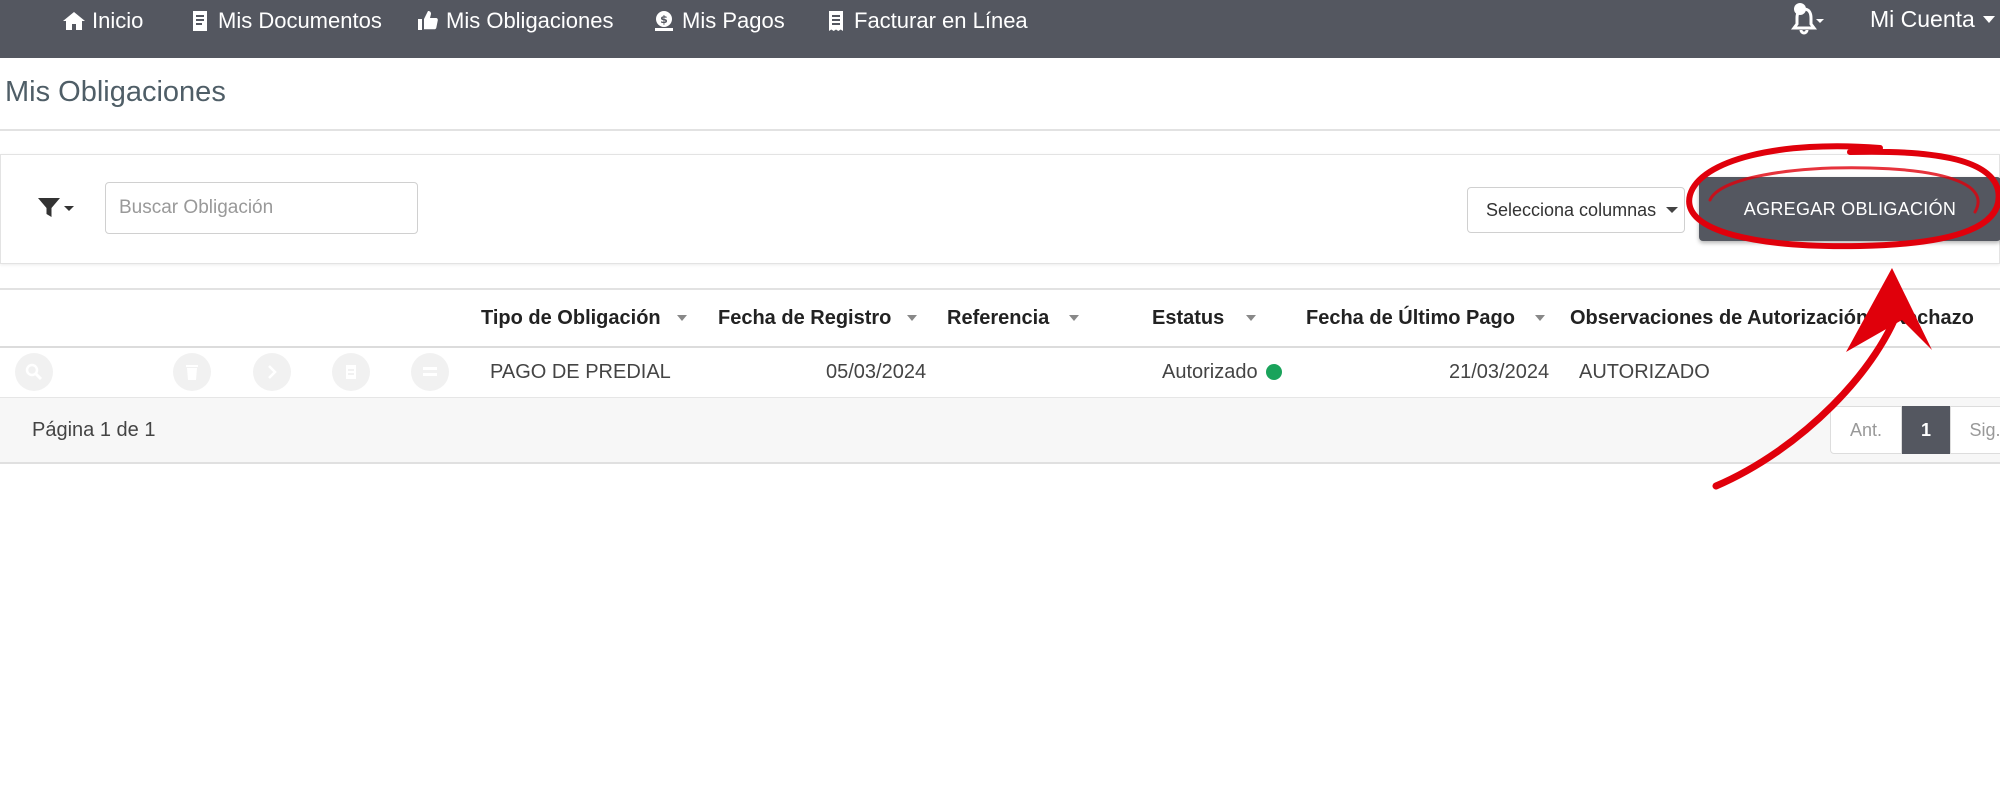  Describe the element at coordinates (530, 20) in the screenshot. I see `nav-item-label: Mis Obligaciones` at that location.